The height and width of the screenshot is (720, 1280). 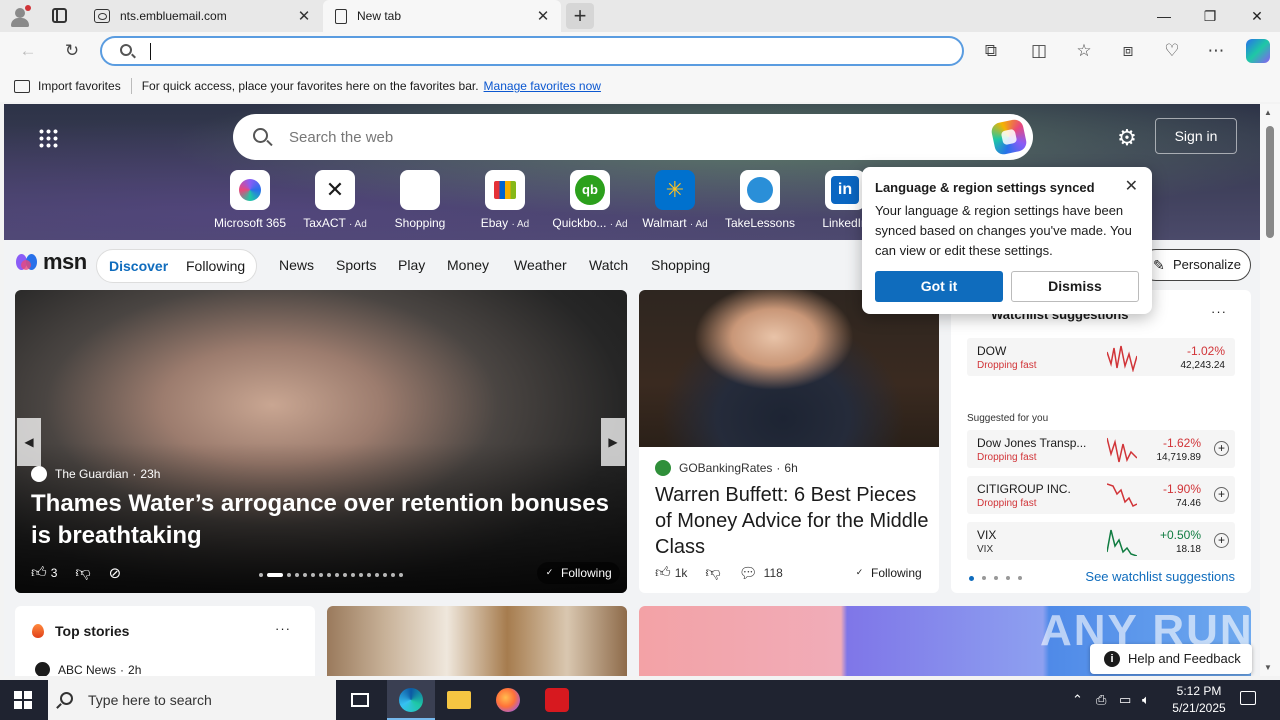 What do you see at coordinates (748, 573) in the screenshot?
I see `comment-icon: 💬︎` at bounding box center [748, 573].